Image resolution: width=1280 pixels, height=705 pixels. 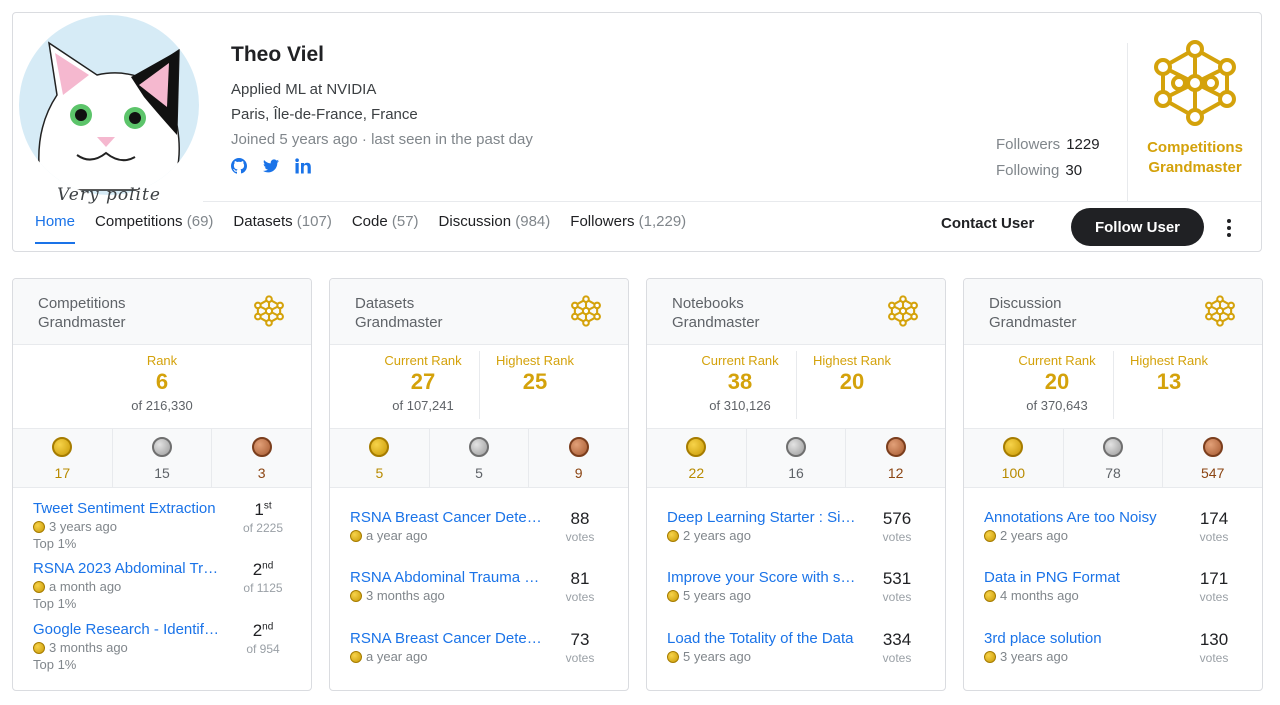 What do you see at coordinates (1212, 458) in the screenshot?
I see `bronze-medal-stat: 547` at bounding box center [1212, 458].